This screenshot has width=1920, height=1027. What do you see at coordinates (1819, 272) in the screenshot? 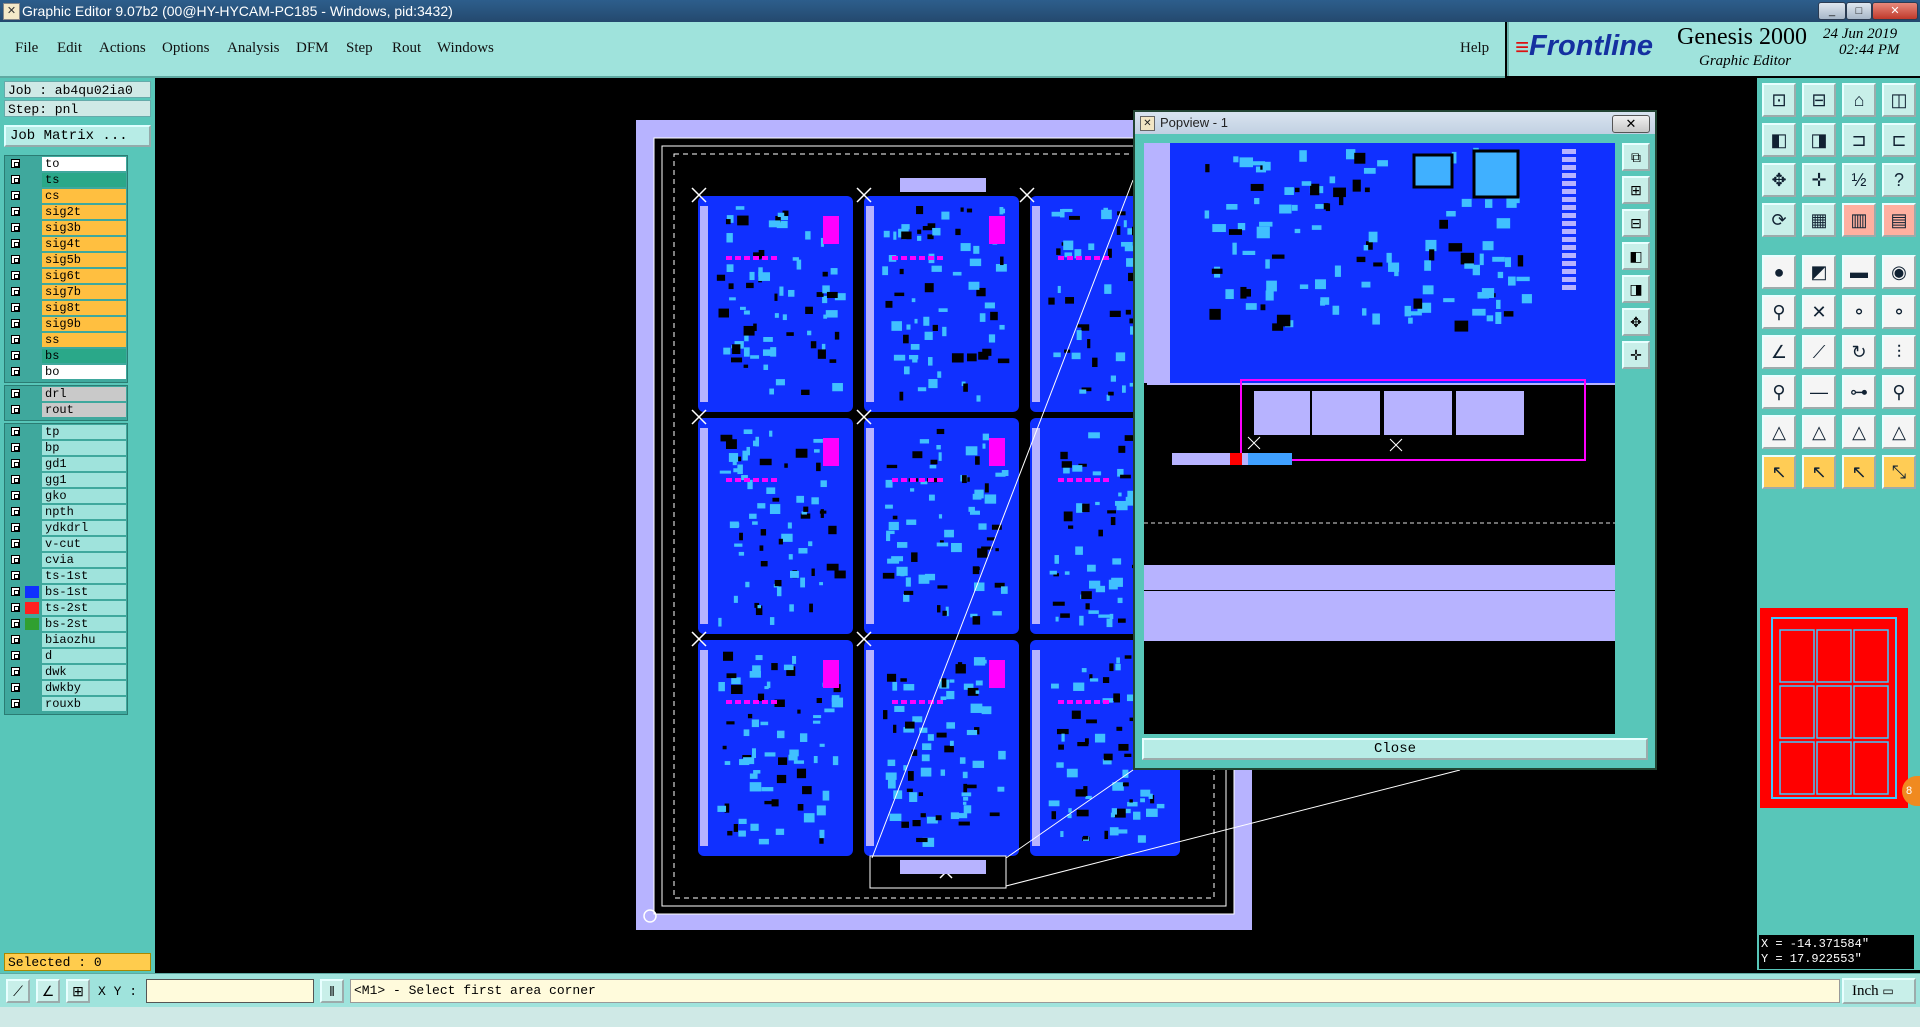
I see `line-color-icon: ◩` at bounding box center [1819, 272].